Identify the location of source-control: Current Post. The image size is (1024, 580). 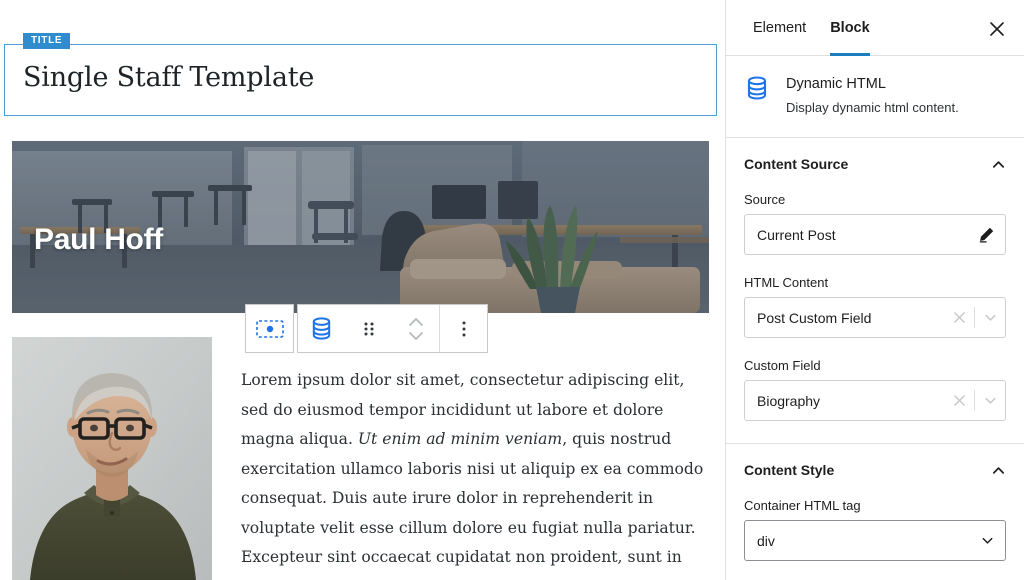
(875, 234).